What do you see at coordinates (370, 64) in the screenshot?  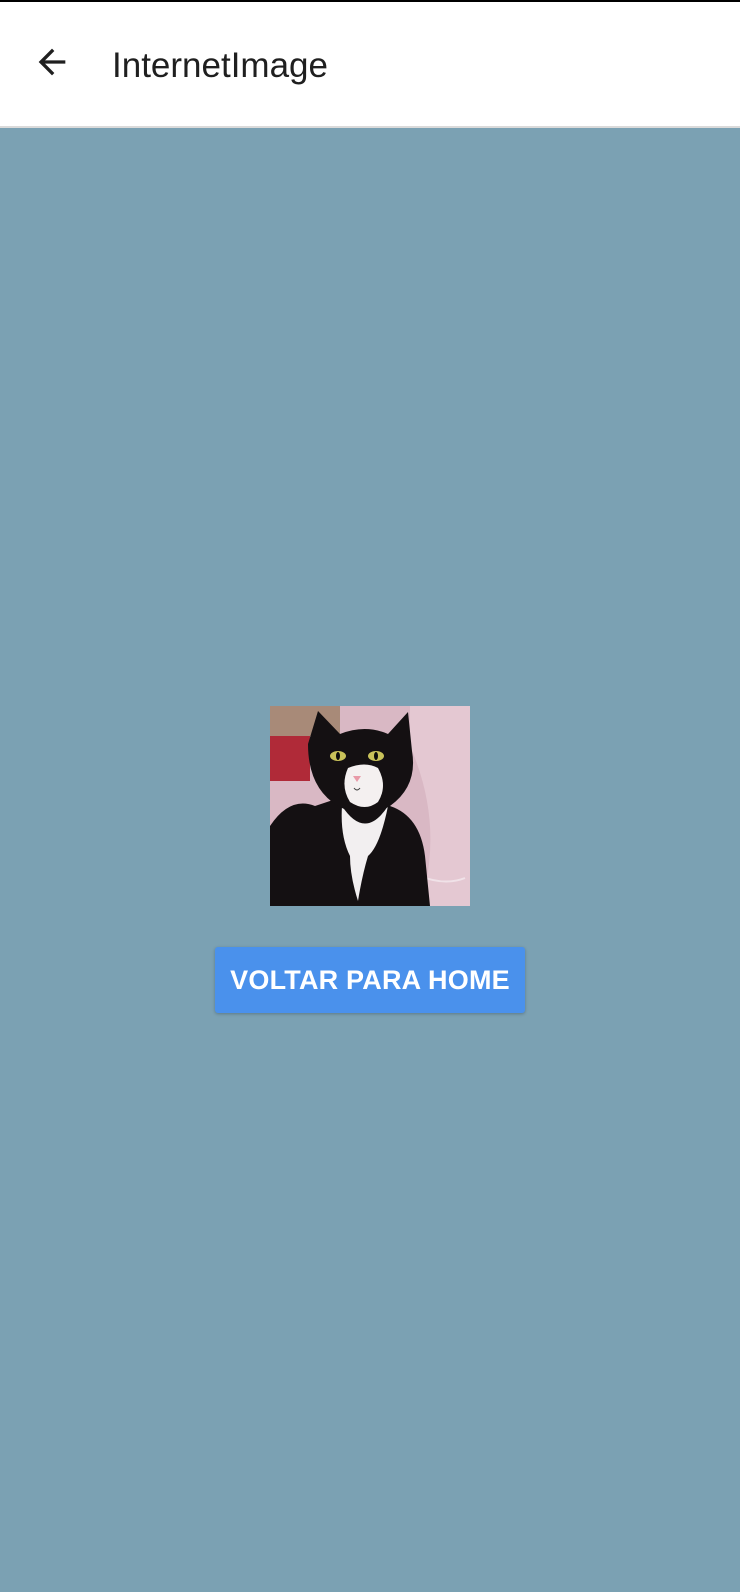 I see `app-bar: InternetImage` at bounding box center [370, 64].